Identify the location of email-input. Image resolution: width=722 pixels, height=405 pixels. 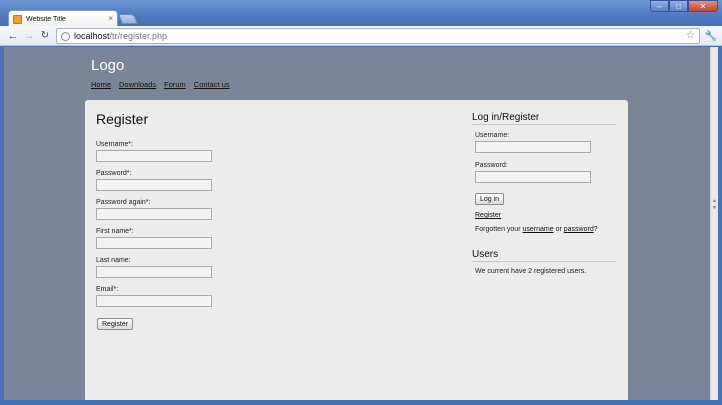
(154, 301).